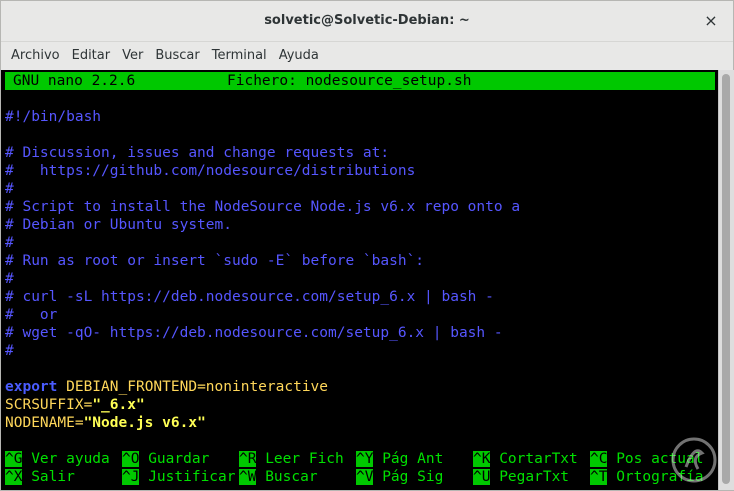  Describe the element at coordinates (118, 405) in the screenshot. I see `scrsuffix-value: "_6.x"` at that location.